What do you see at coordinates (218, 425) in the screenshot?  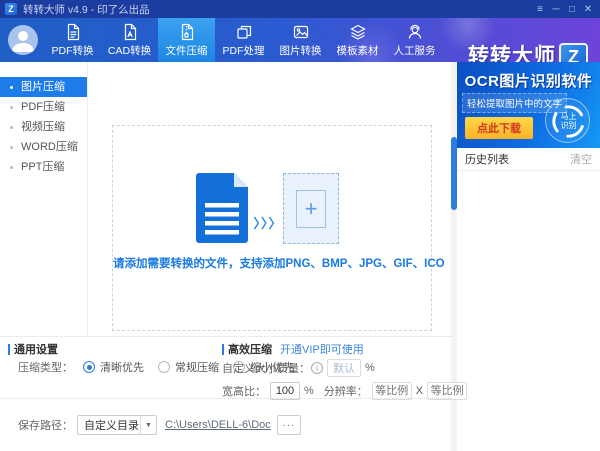 I see `save-path-link: C:\Users\DELL-6\Doc` at bounding box center [218, 425].